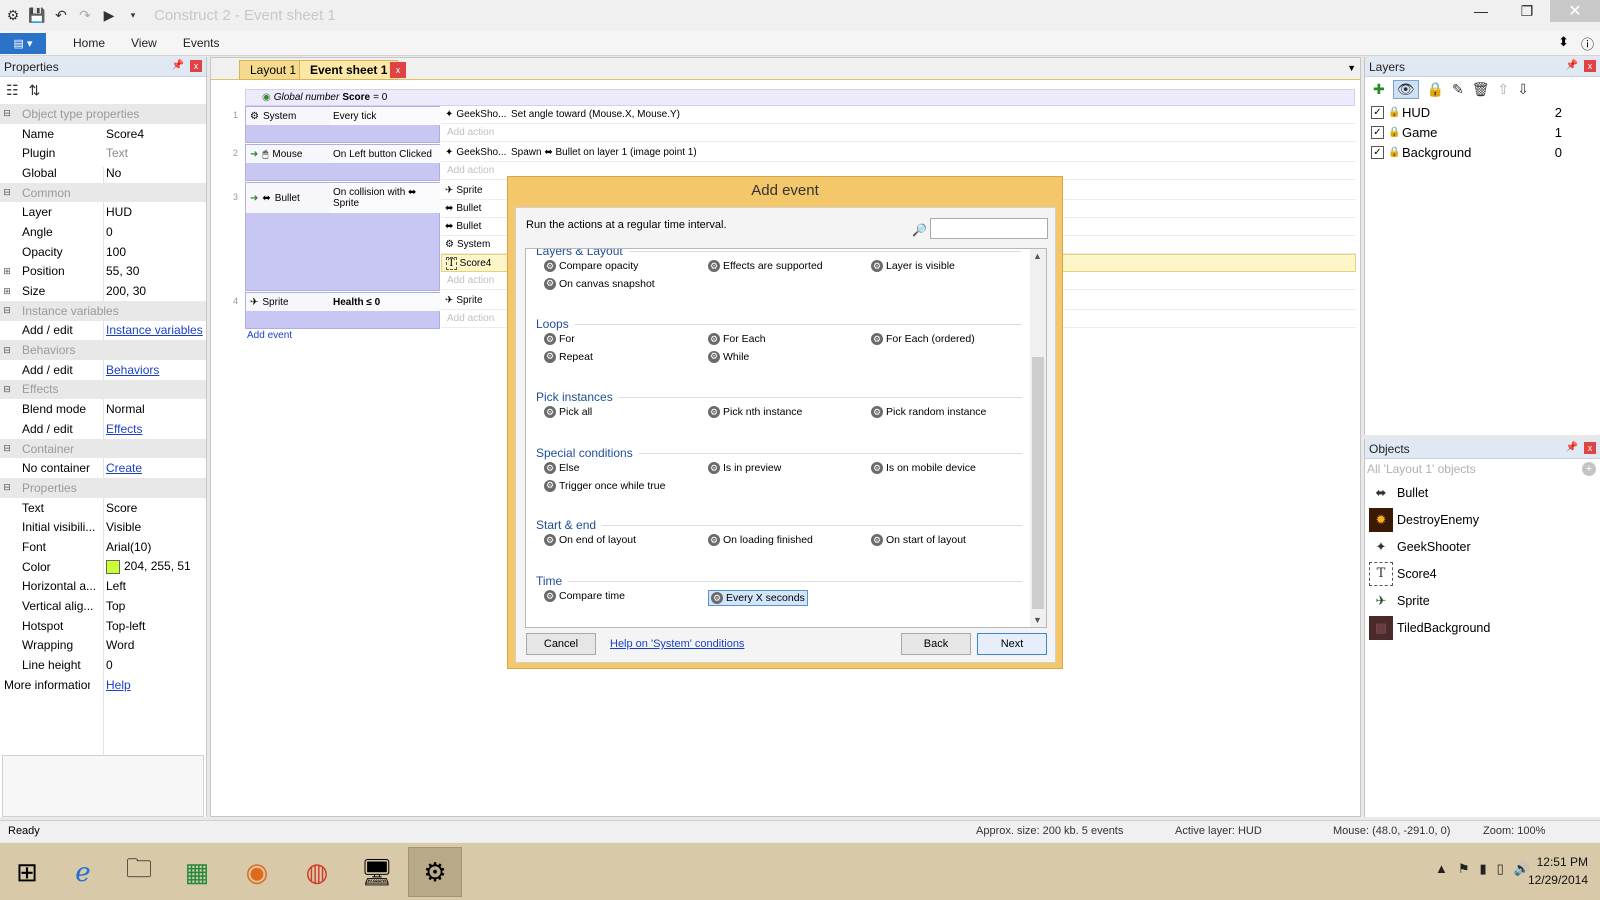  Describe the element at coordinates (377, 872) in the screenshot. I see `remote-desktop-icon: 🖥` at that location.